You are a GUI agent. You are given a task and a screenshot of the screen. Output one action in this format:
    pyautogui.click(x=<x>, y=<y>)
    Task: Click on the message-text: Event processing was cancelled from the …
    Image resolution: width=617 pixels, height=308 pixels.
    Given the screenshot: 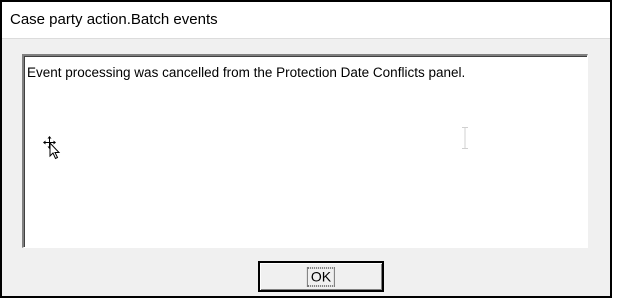 What is the action you would take?
    pyautogui.click(x=246, y=72)
    